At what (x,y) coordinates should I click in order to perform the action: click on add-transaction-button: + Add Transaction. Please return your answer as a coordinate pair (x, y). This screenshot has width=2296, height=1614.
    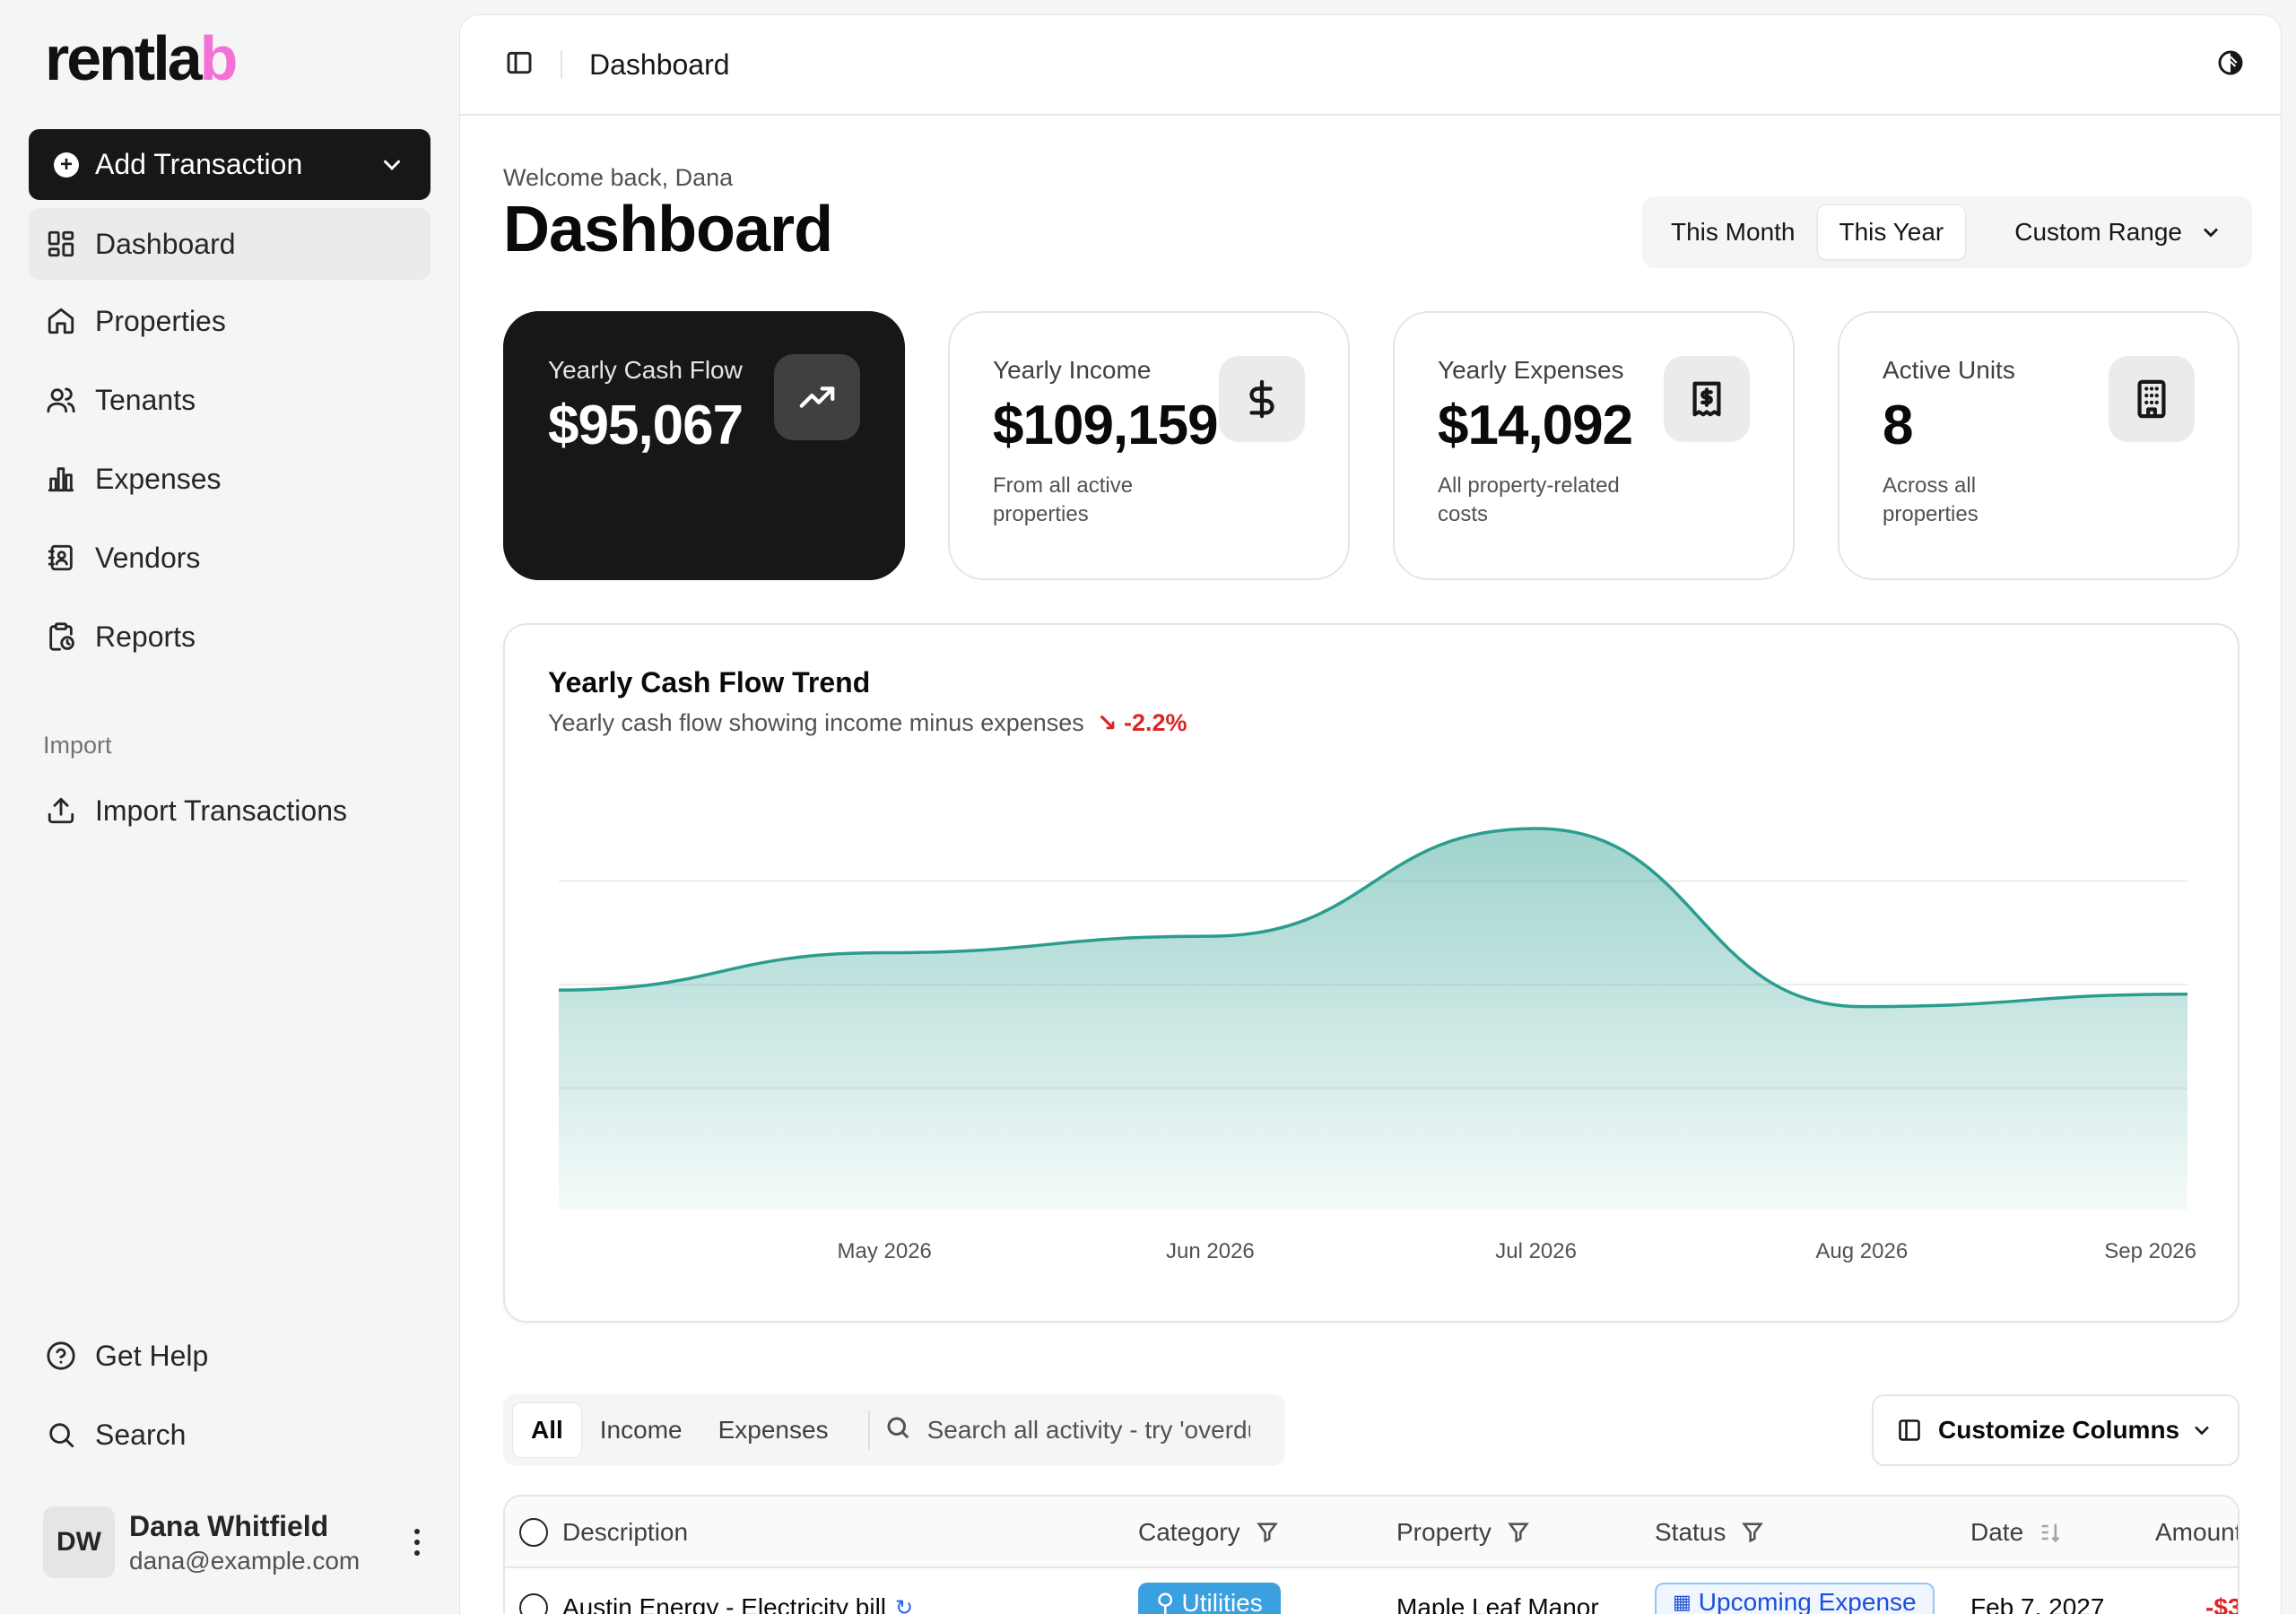
    Looking at the image, I should click on (229, 164).